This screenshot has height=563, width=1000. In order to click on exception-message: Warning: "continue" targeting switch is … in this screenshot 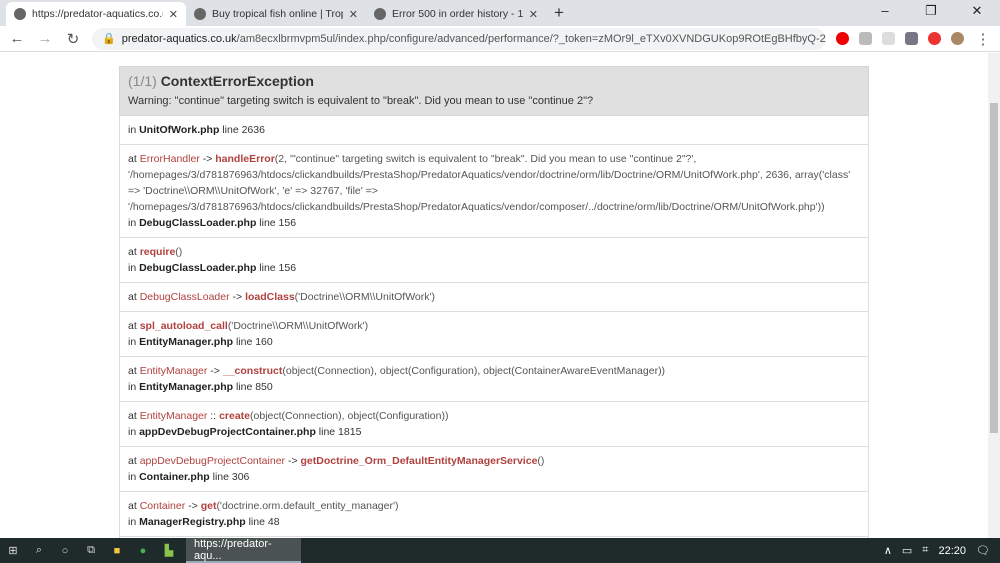, I will do `click(361, 101)`.